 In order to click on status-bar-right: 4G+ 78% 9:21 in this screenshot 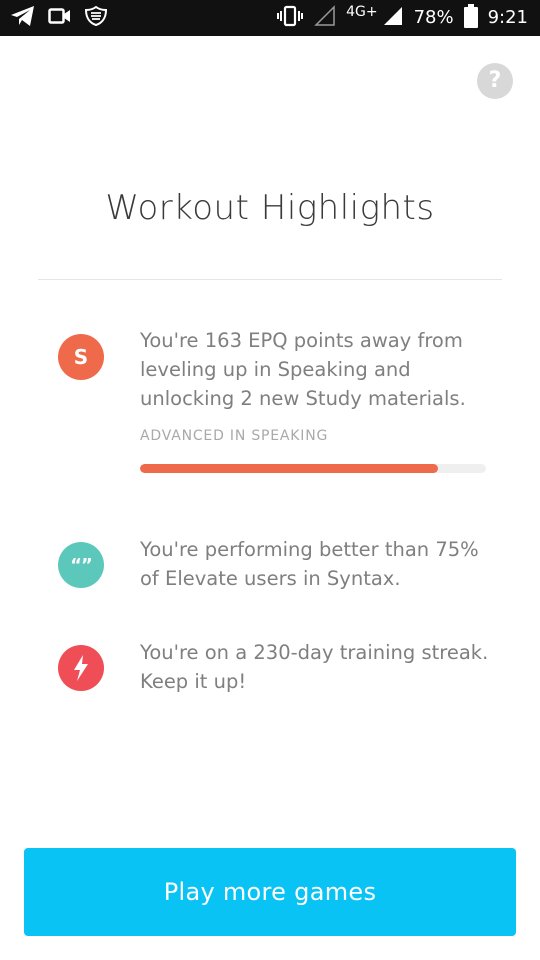, I will do `click(402, 18)`.